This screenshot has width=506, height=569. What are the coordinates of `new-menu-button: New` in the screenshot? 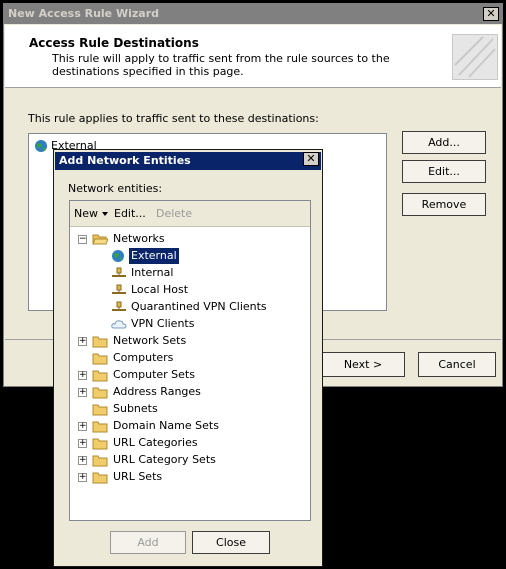 It's located at (86, 213).